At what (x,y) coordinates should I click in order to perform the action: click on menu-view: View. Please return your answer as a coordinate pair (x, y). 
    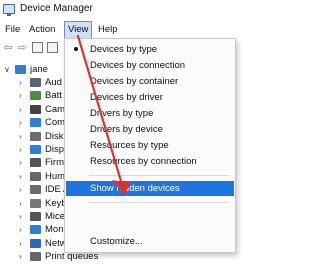
    Looking at the image, I should click on (78, 30).